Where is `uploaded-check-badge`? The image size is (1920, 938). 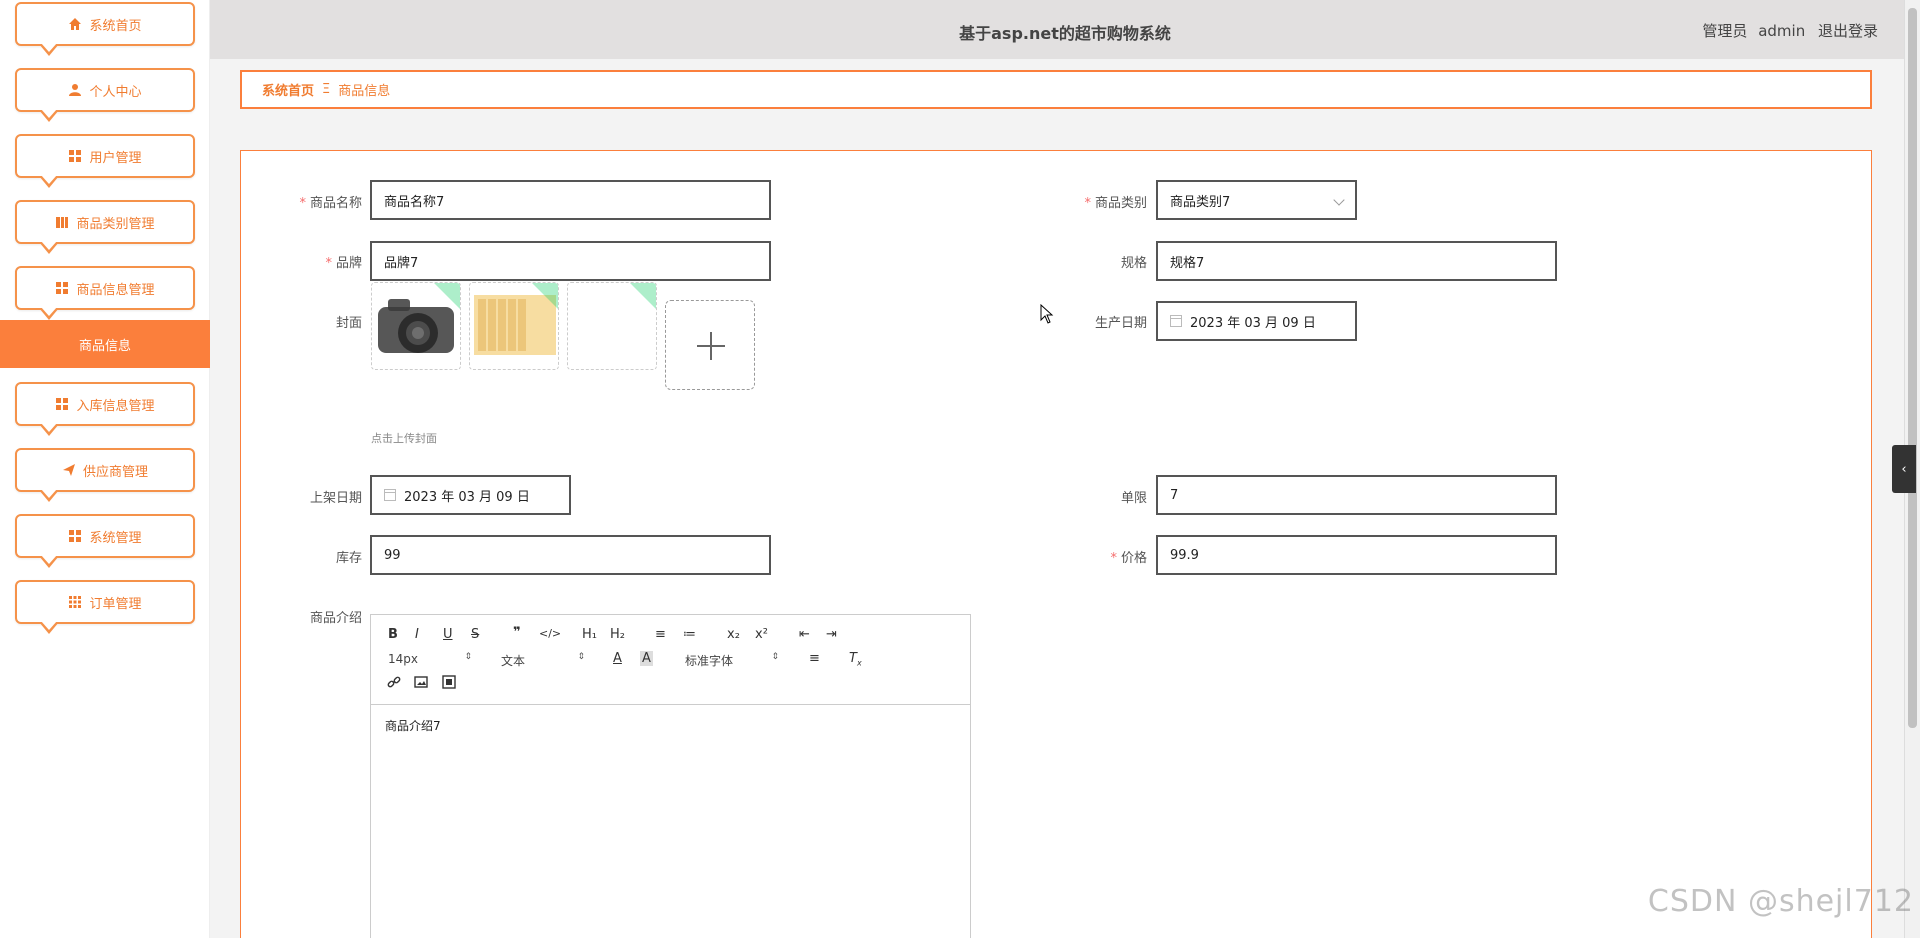
uploaded-check-badge is located at coordinates (639, 297).